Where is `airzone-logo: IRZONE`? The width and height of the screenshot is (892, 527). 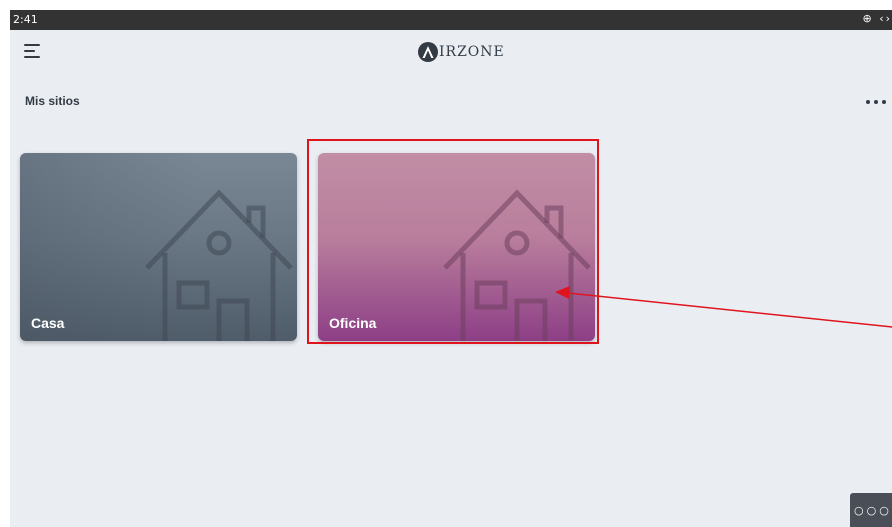 airzone-logo: IRZONE is located at coordinates (461, 52).